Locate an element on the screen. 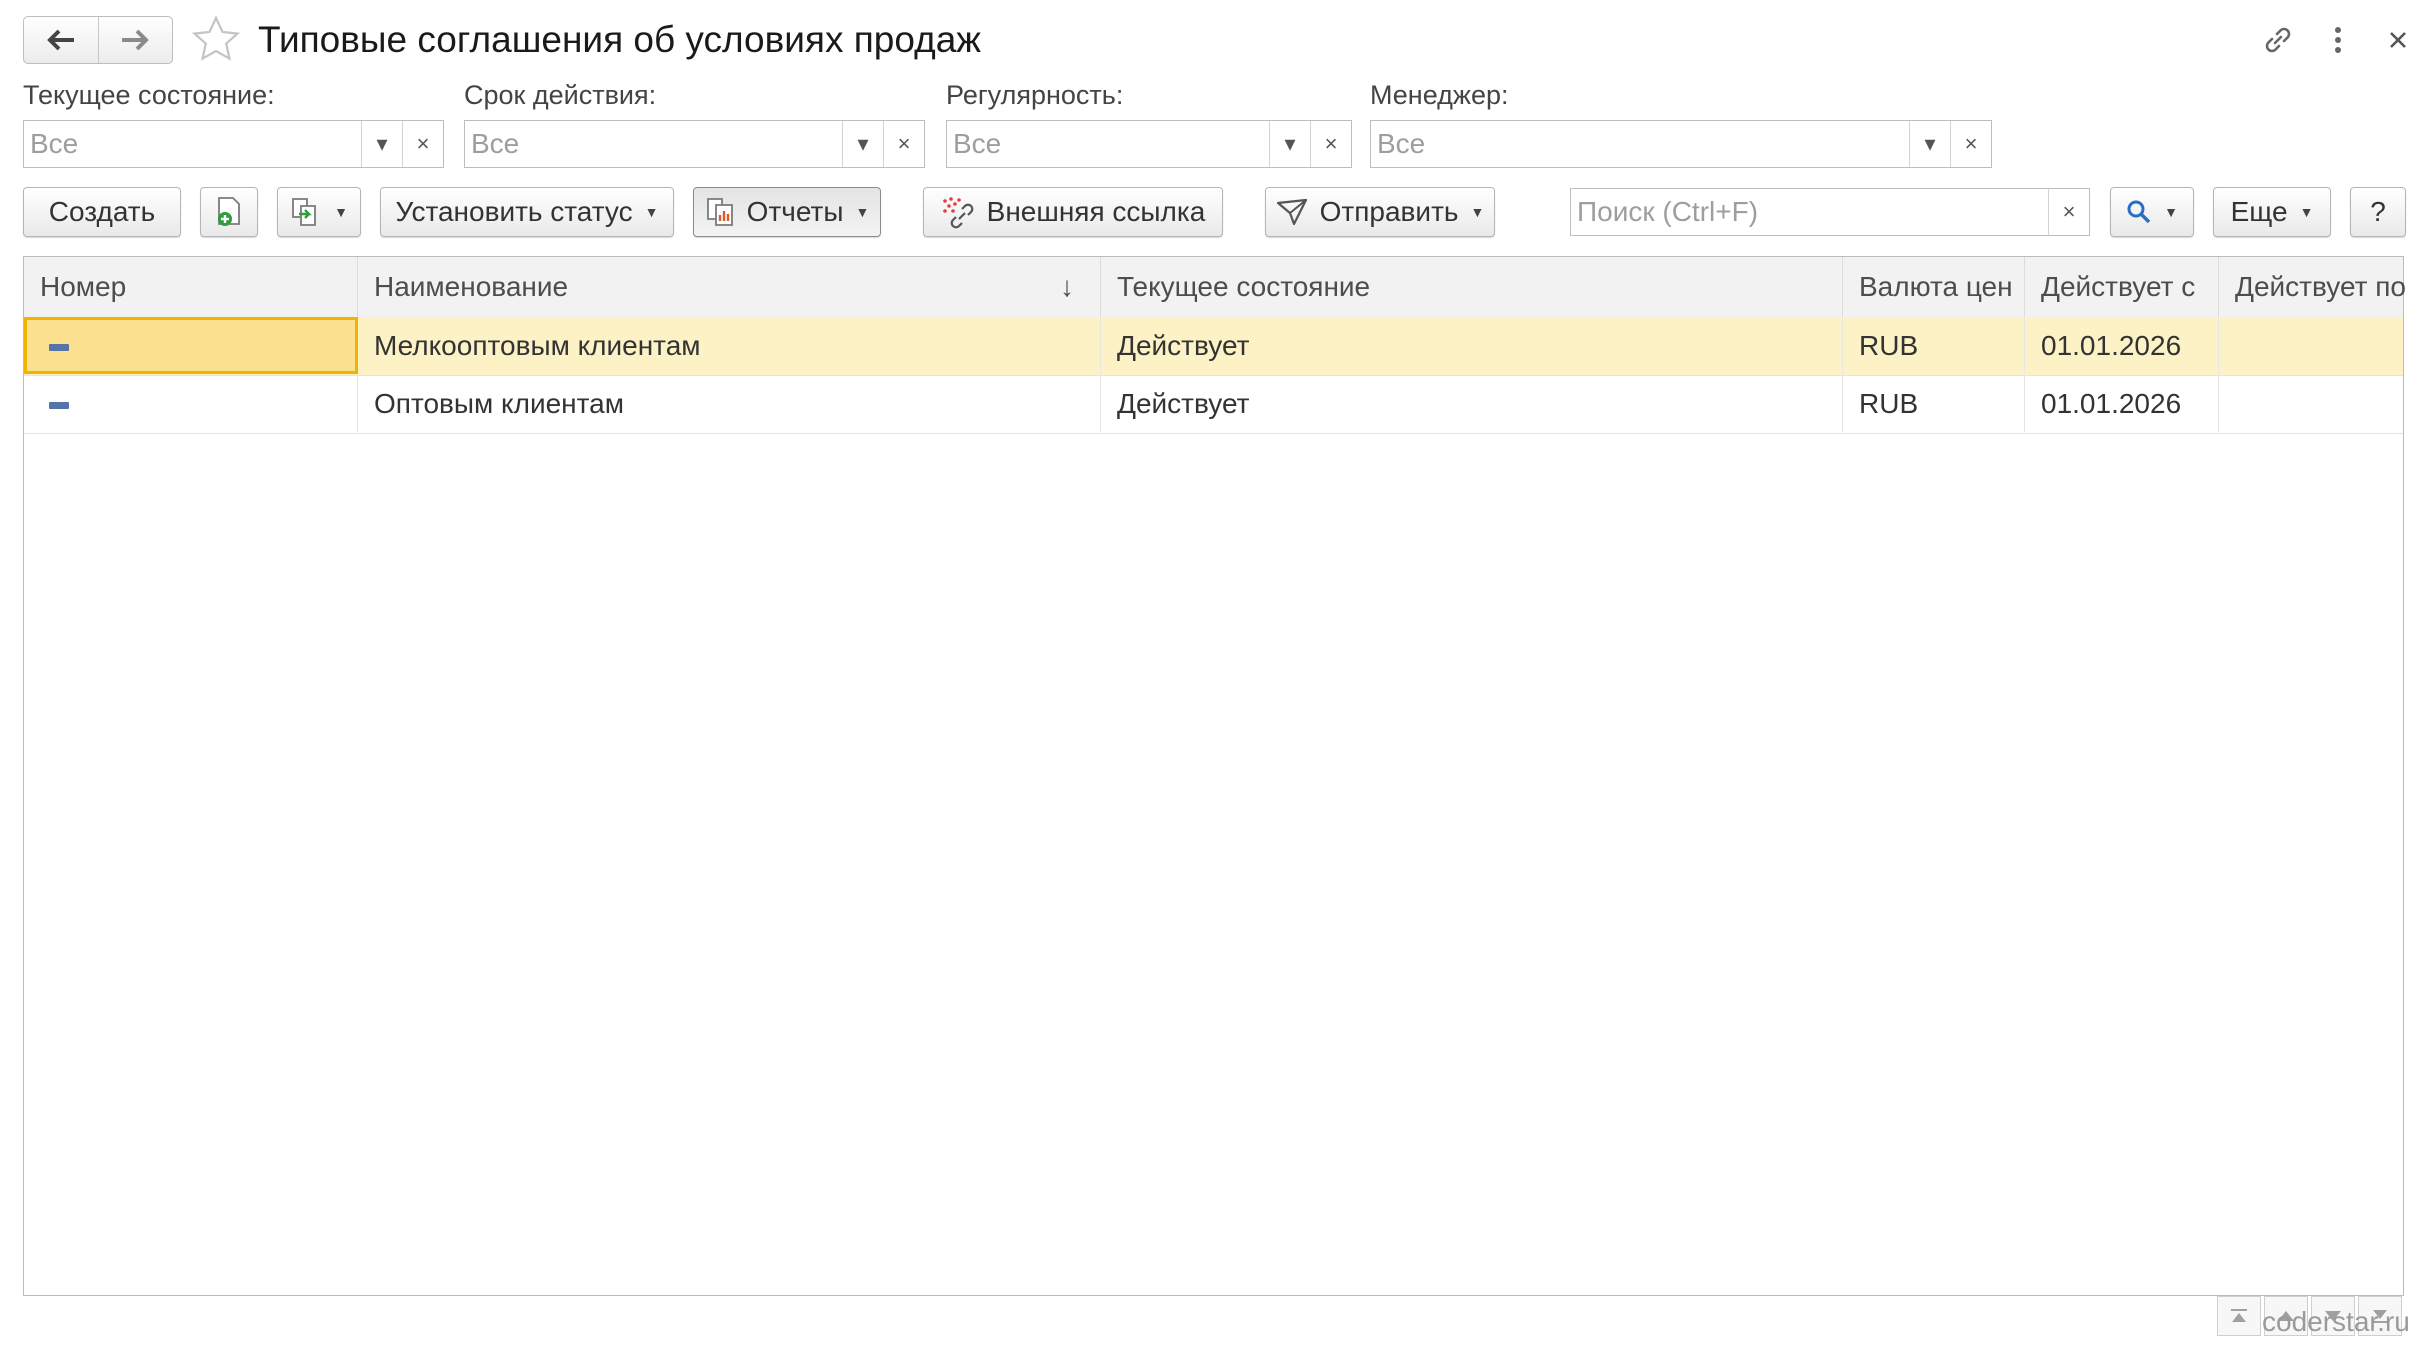 The width and height of the screenshot is (2426, 1351). create-based-on-button: ▼ is located at coordinates (319, 212).